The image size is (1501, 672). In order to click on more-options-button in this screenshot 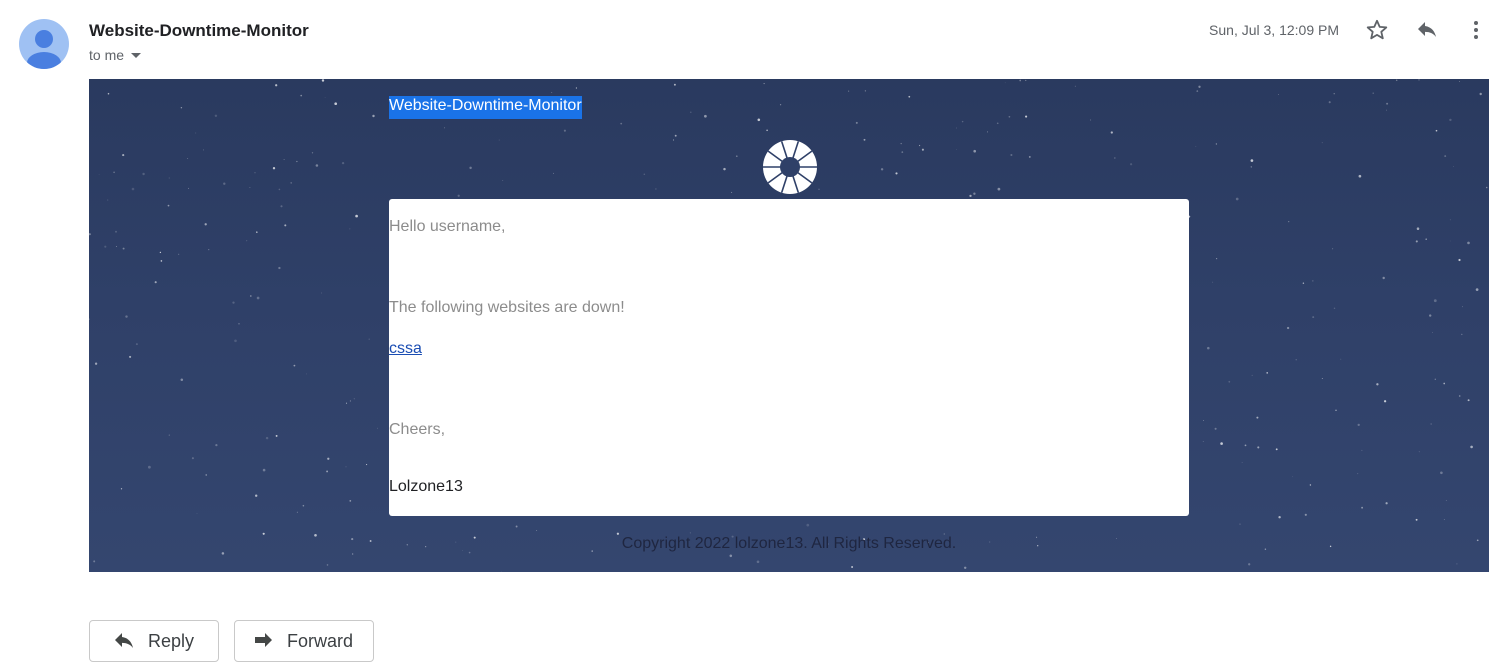, I will do `click(1476, 30)`.